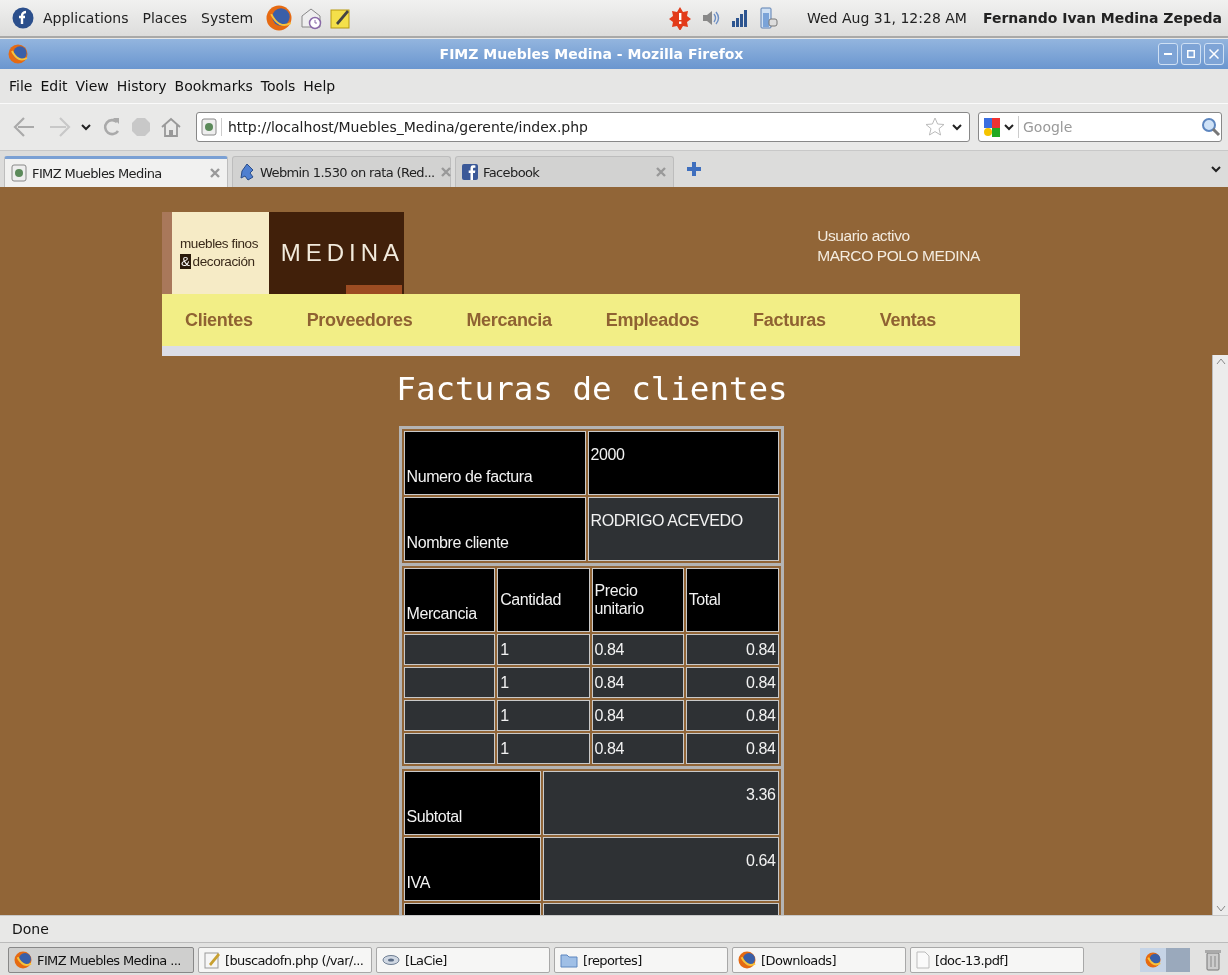  Describe the element at coordinates (710, 18) in the screenshot. I see `speaker-icon` at that location.